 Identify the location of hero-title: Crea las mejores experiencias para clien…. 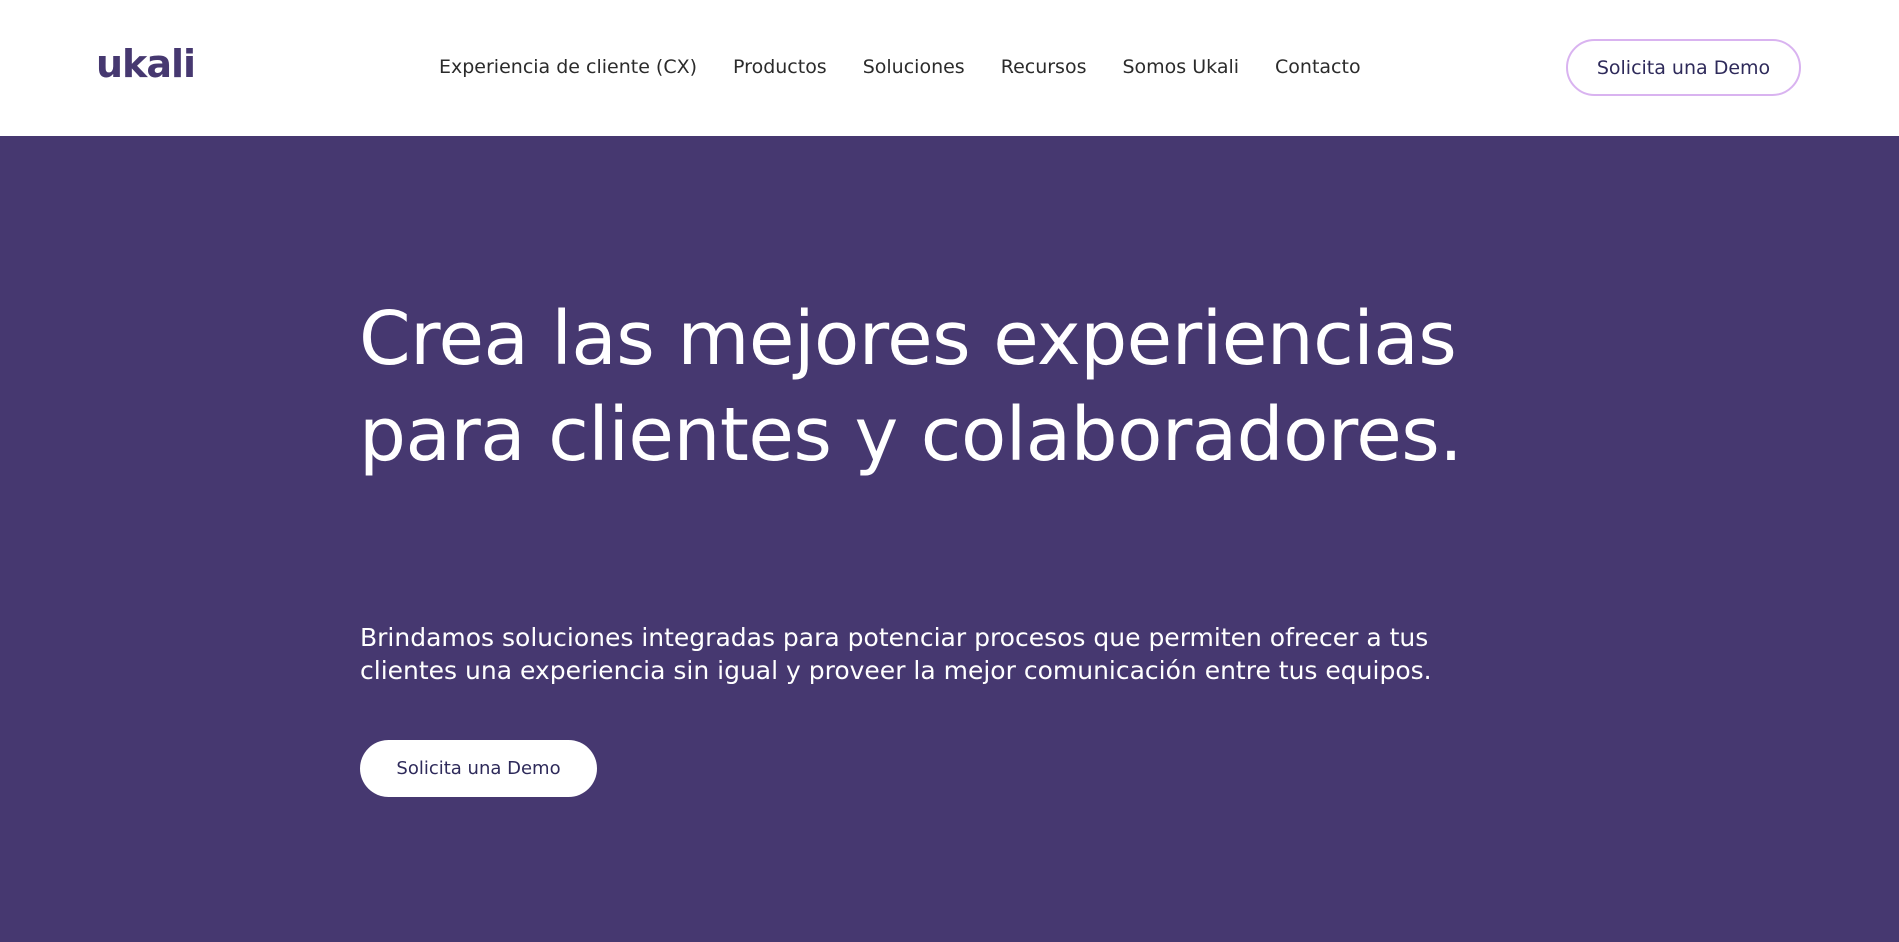
(911, 387).